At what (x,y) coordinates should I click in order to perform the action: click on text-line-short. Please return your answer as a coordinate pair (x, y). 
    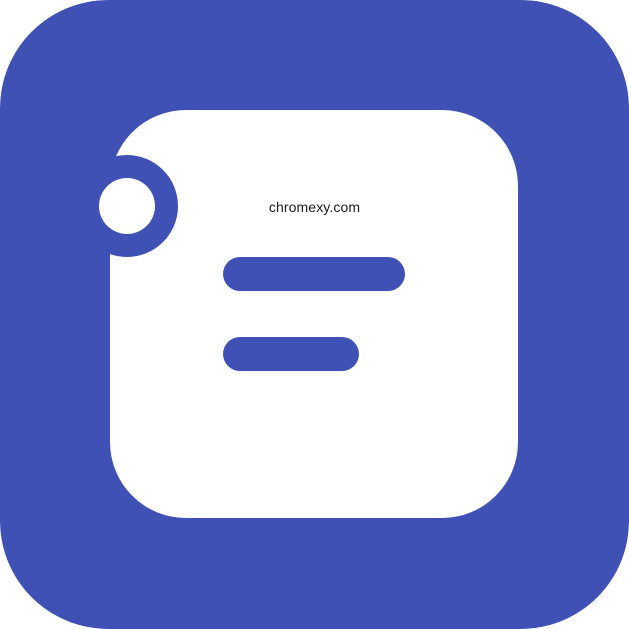
    Looking at the image, I should click on (291, 354).